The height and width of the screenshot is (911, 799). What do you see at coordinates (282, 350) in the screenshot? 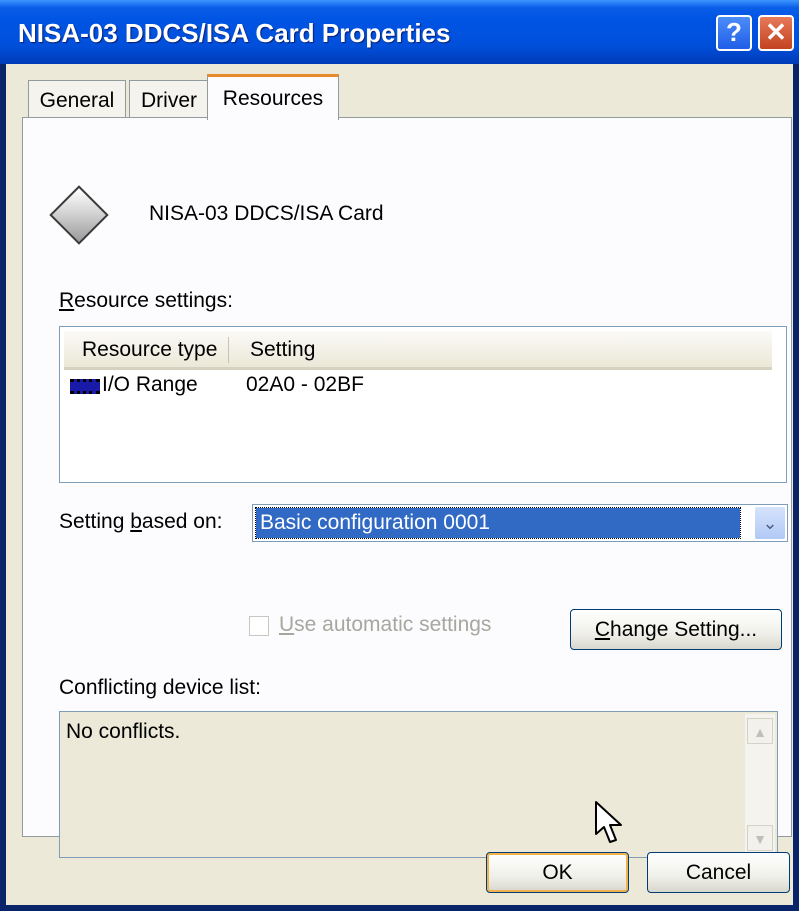
I see `column-header-setting: Setting` at bounding box center [282, 350].